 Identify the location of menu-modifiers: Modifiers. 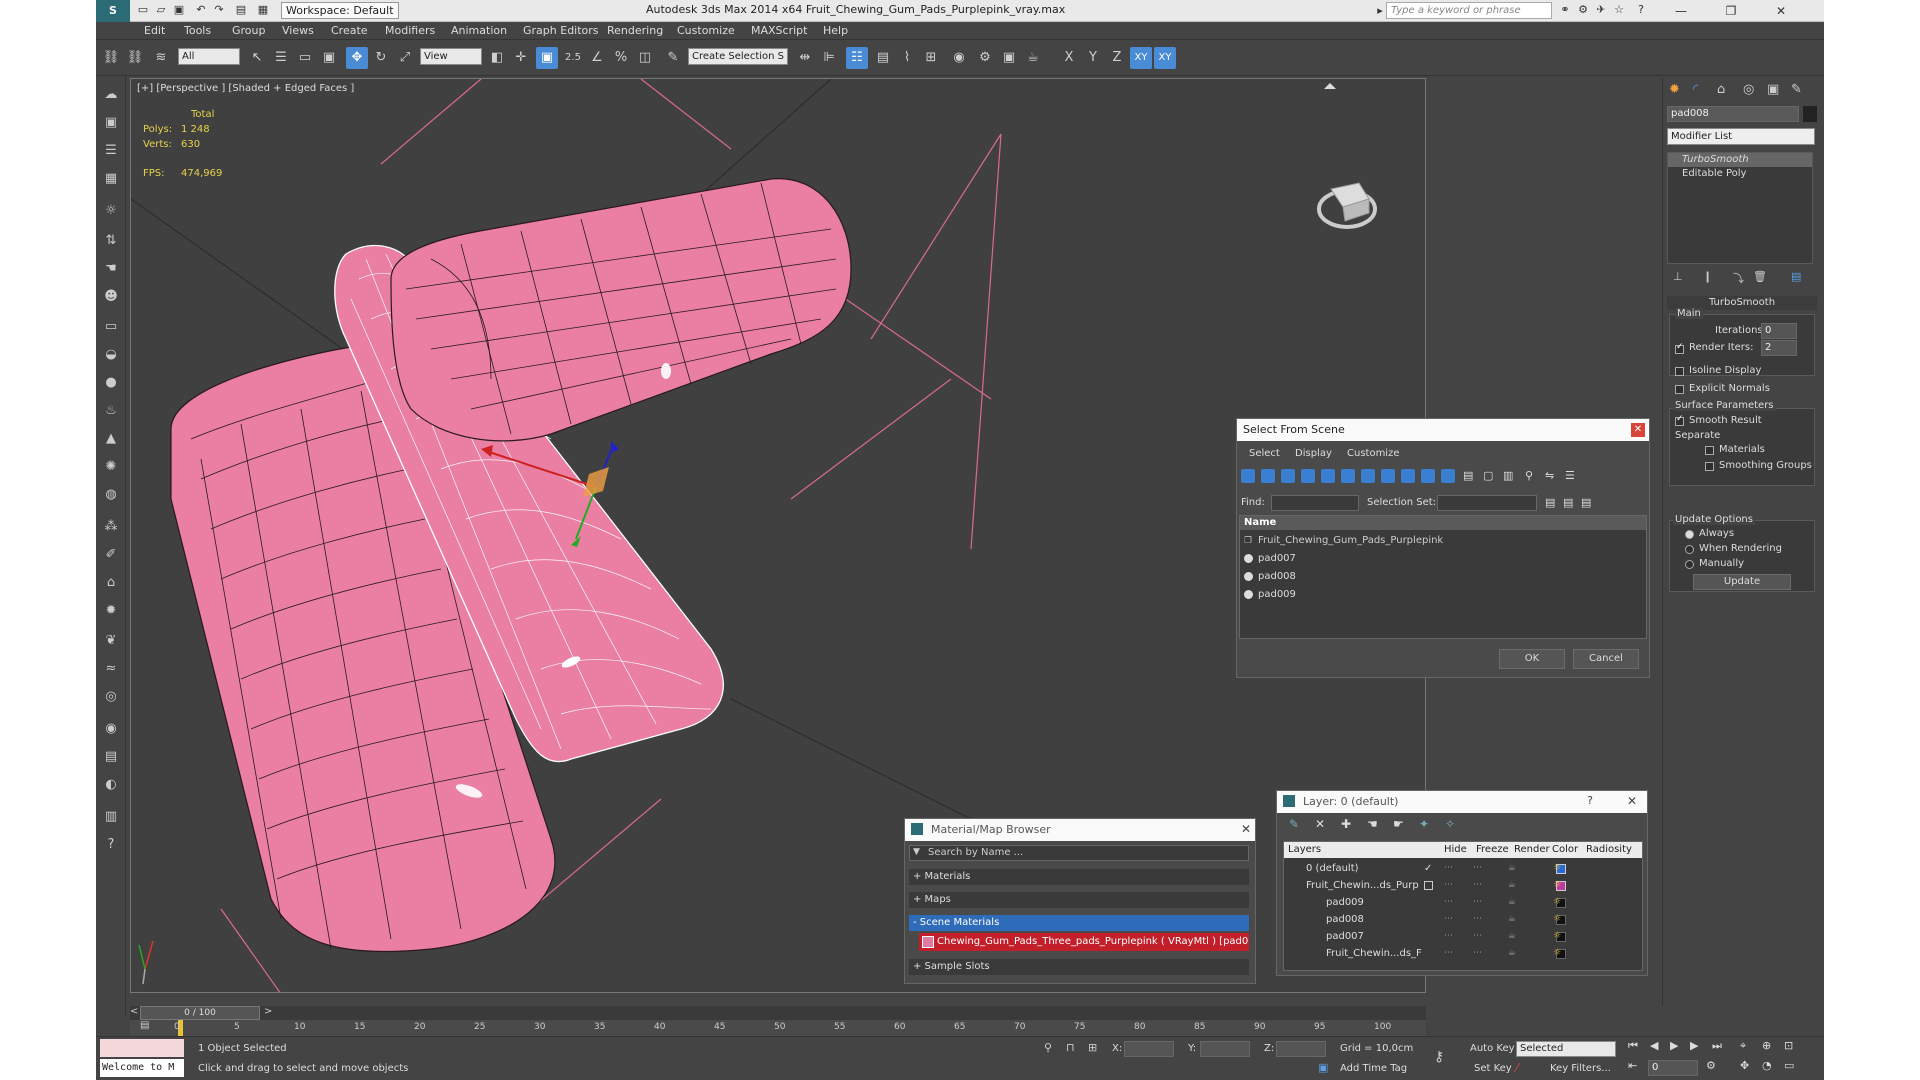
(410, 30).